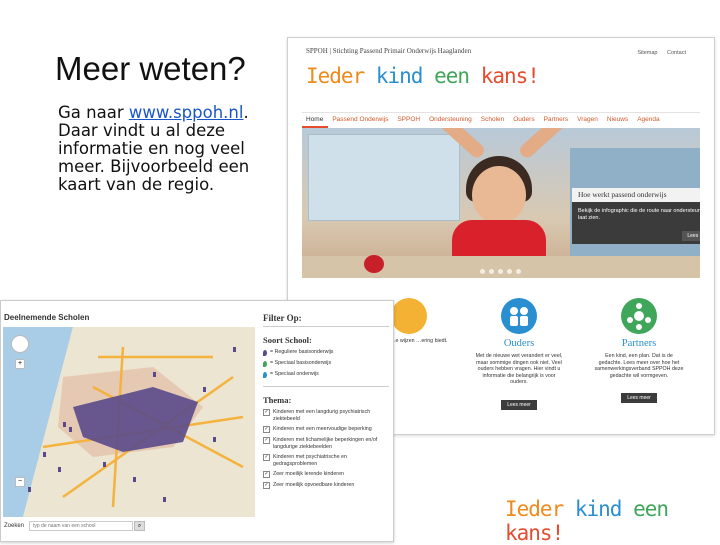 The image size is (720, 545). I want to click on contact-link: Contact, so click(676, 53).